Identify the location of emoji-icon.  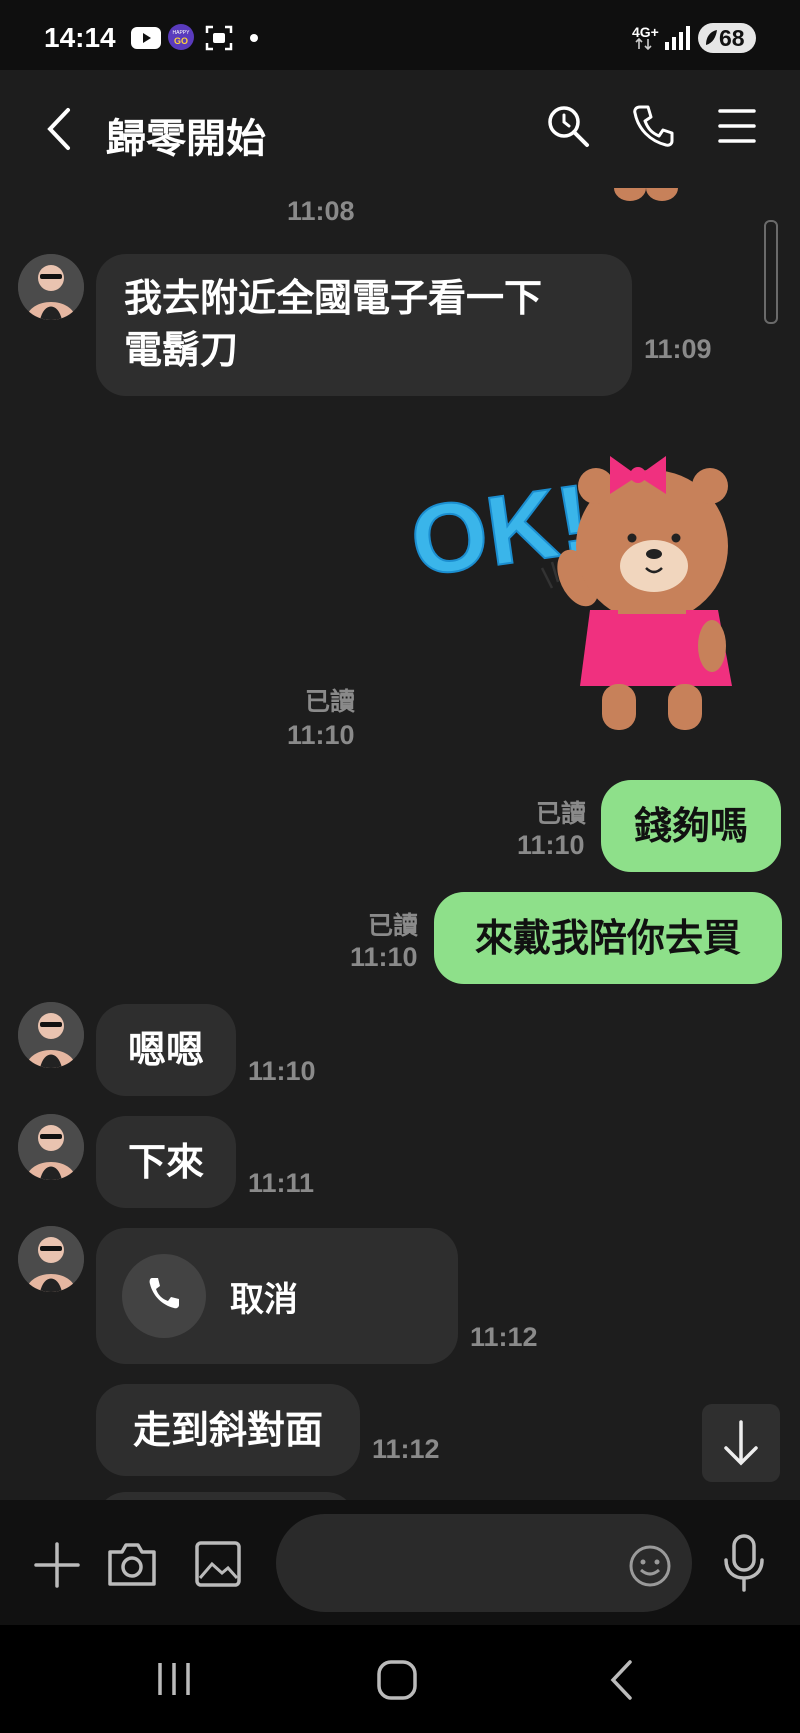
(650, 1566).